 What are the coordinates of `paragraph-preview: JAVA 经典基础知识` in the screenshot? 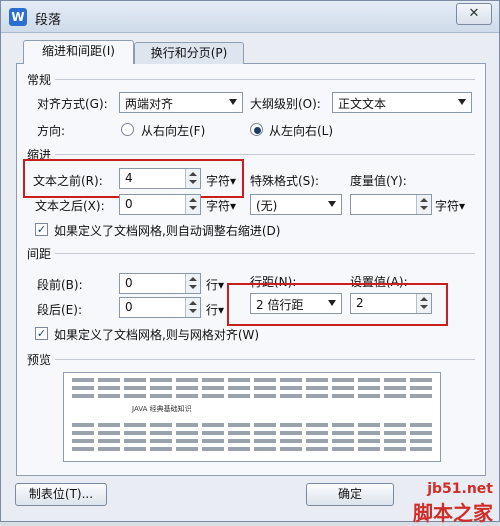 It's located at (252, 417).